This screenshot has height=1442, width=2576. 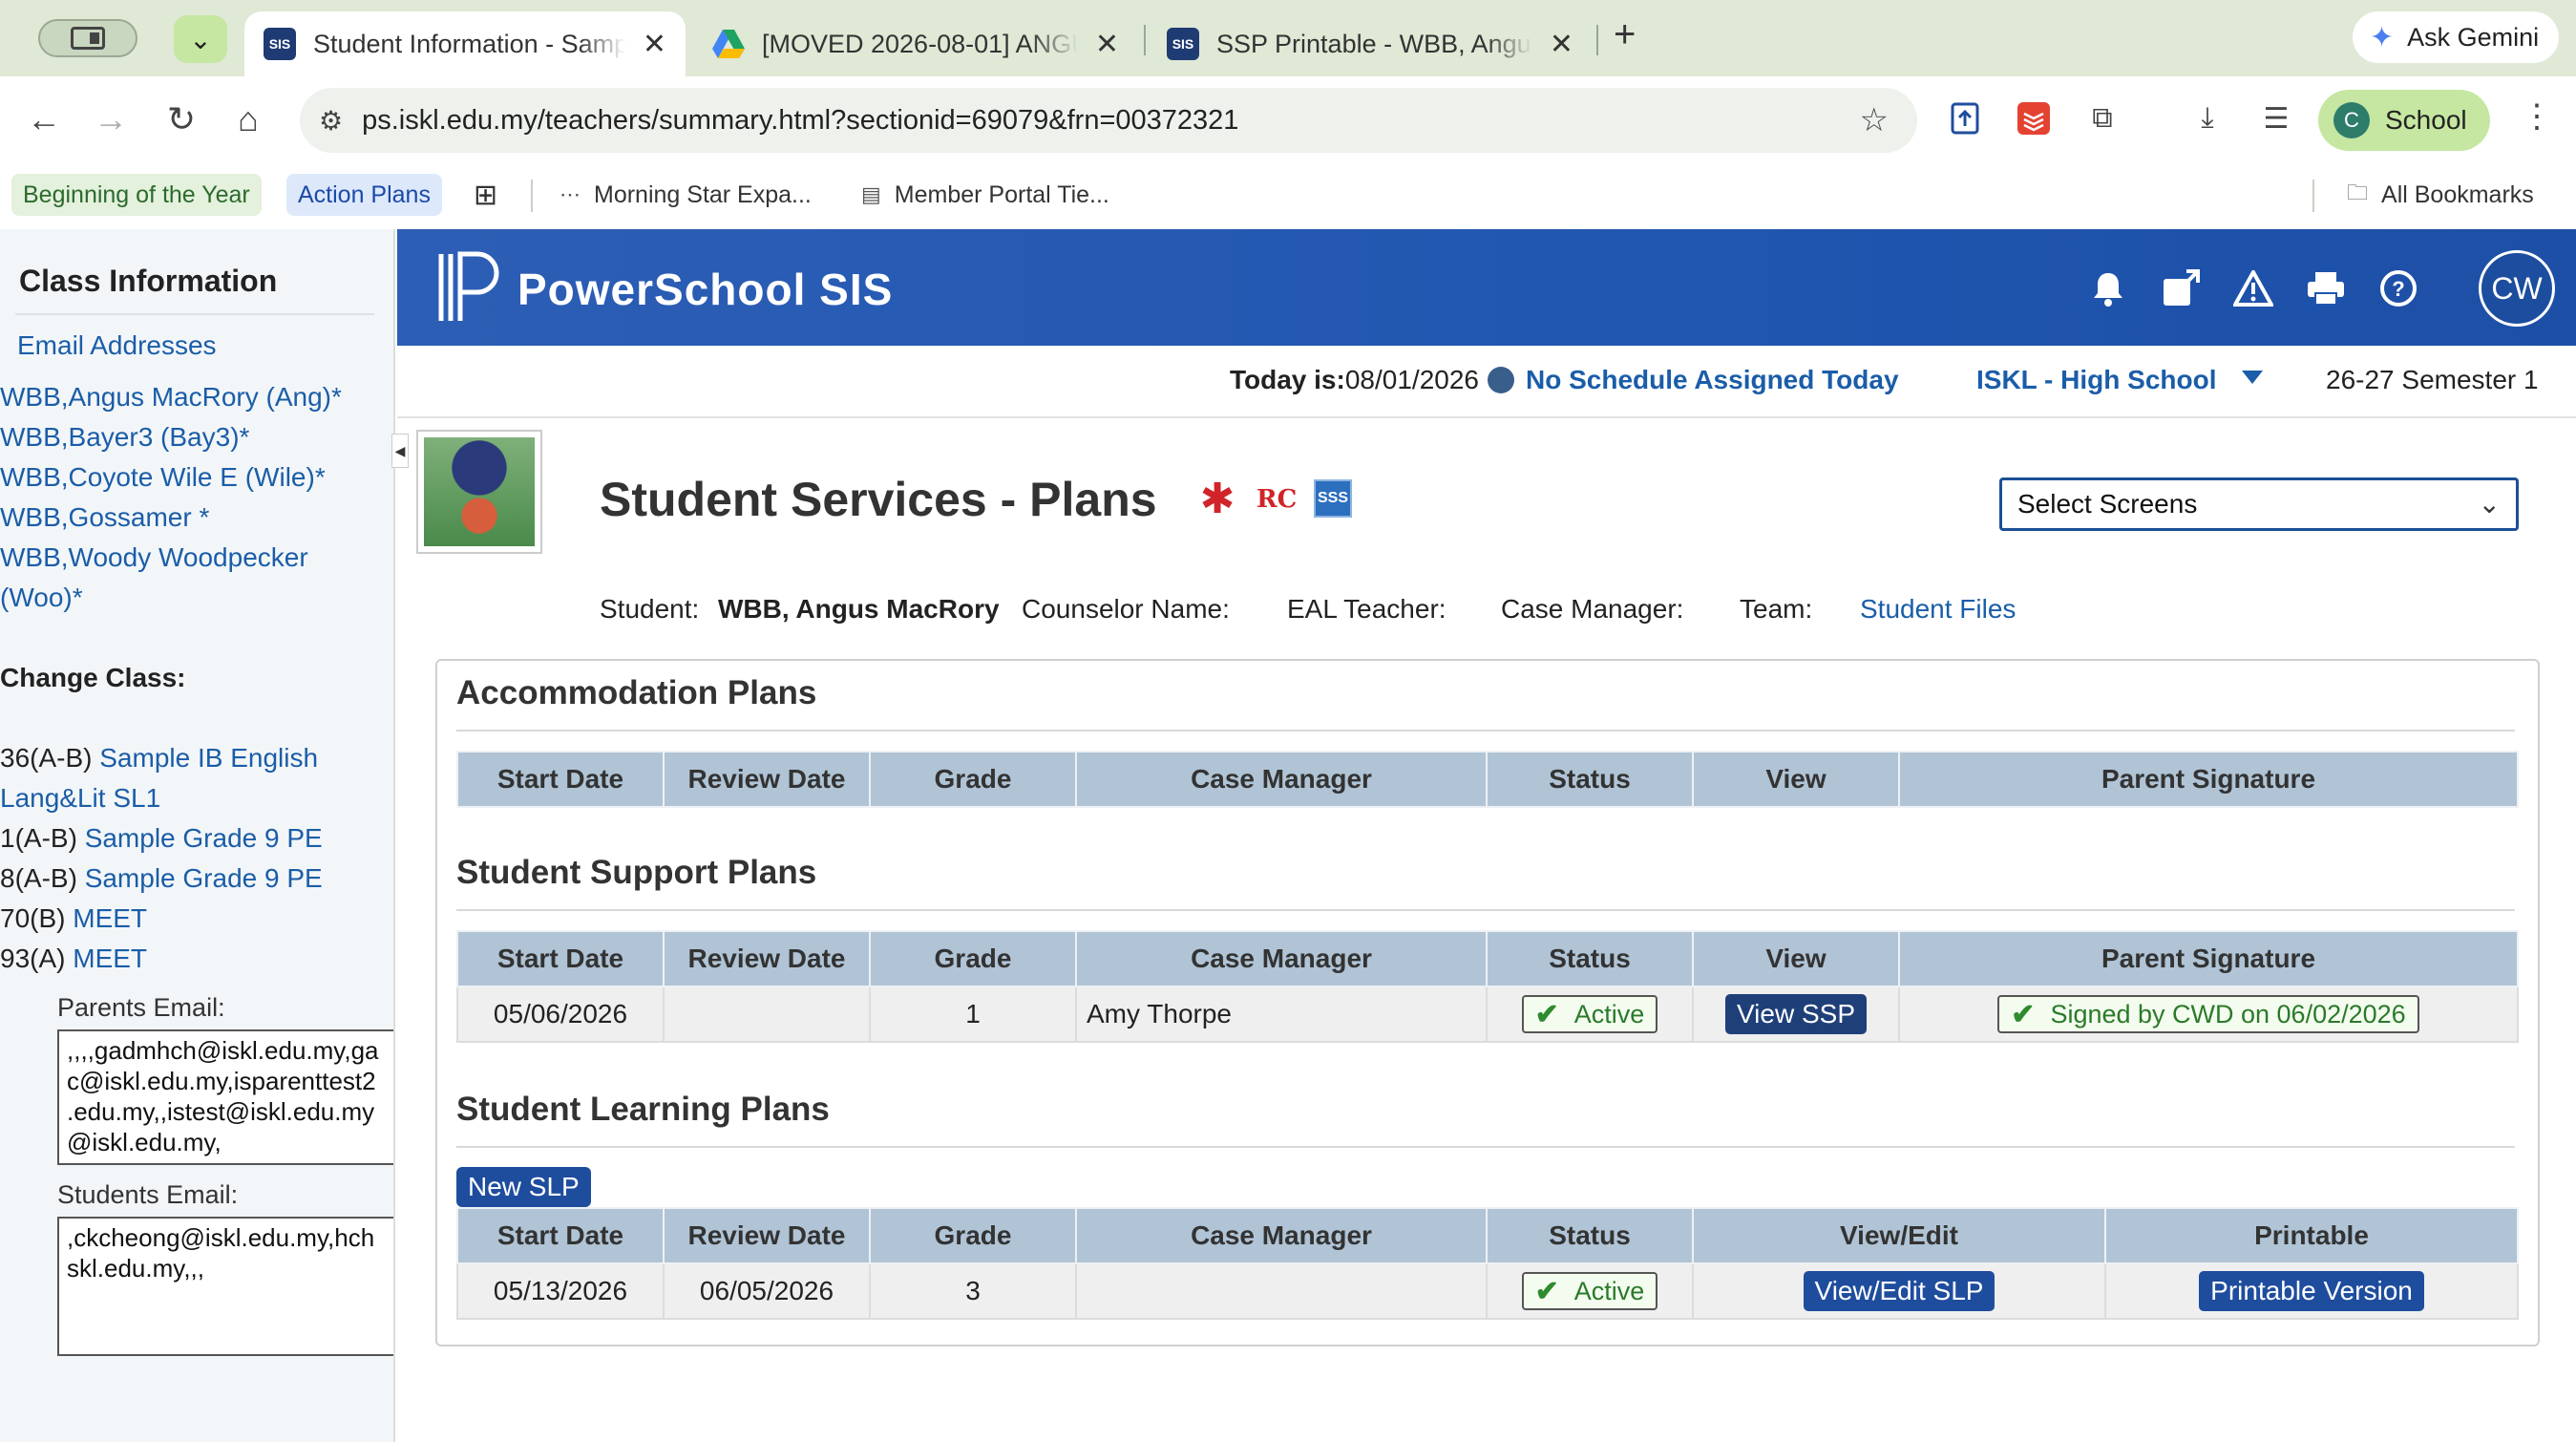 What do you see at coordinates (523, 1187) in the screenshot?
I see `new-slp-button: New SLP` at bounding box center [523, 1187].